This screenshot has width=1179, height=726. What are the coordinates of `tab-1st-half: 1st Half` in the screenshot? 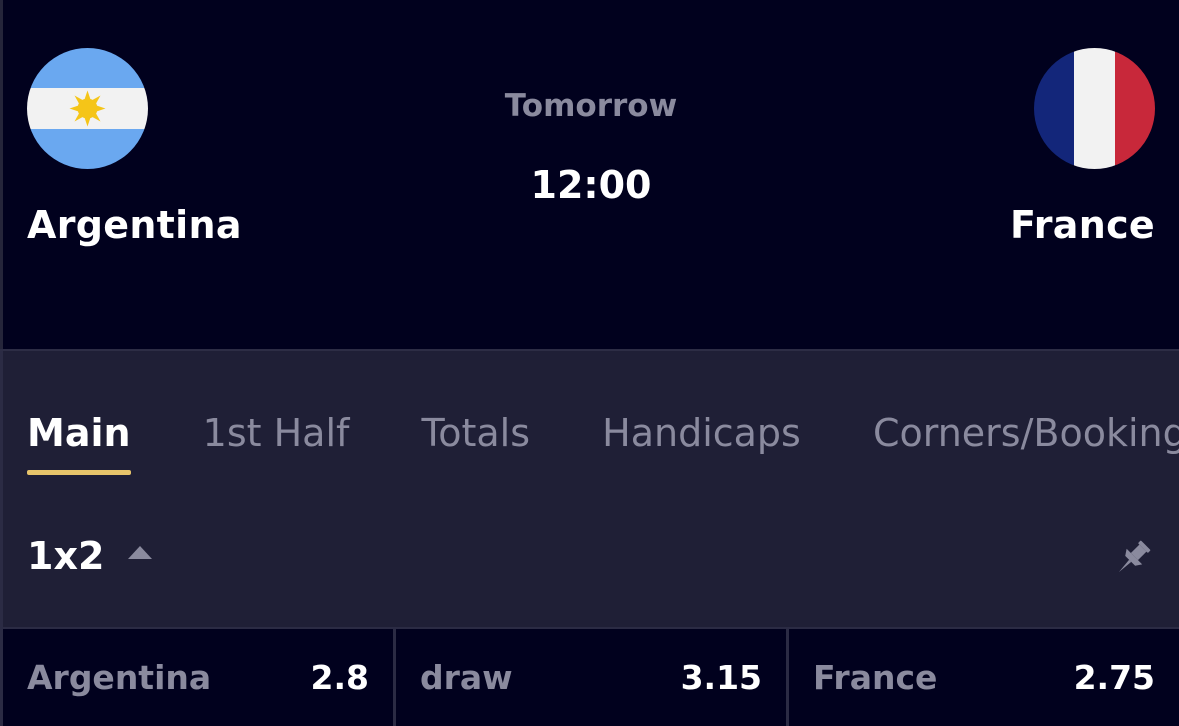 It's located at (276, 443).